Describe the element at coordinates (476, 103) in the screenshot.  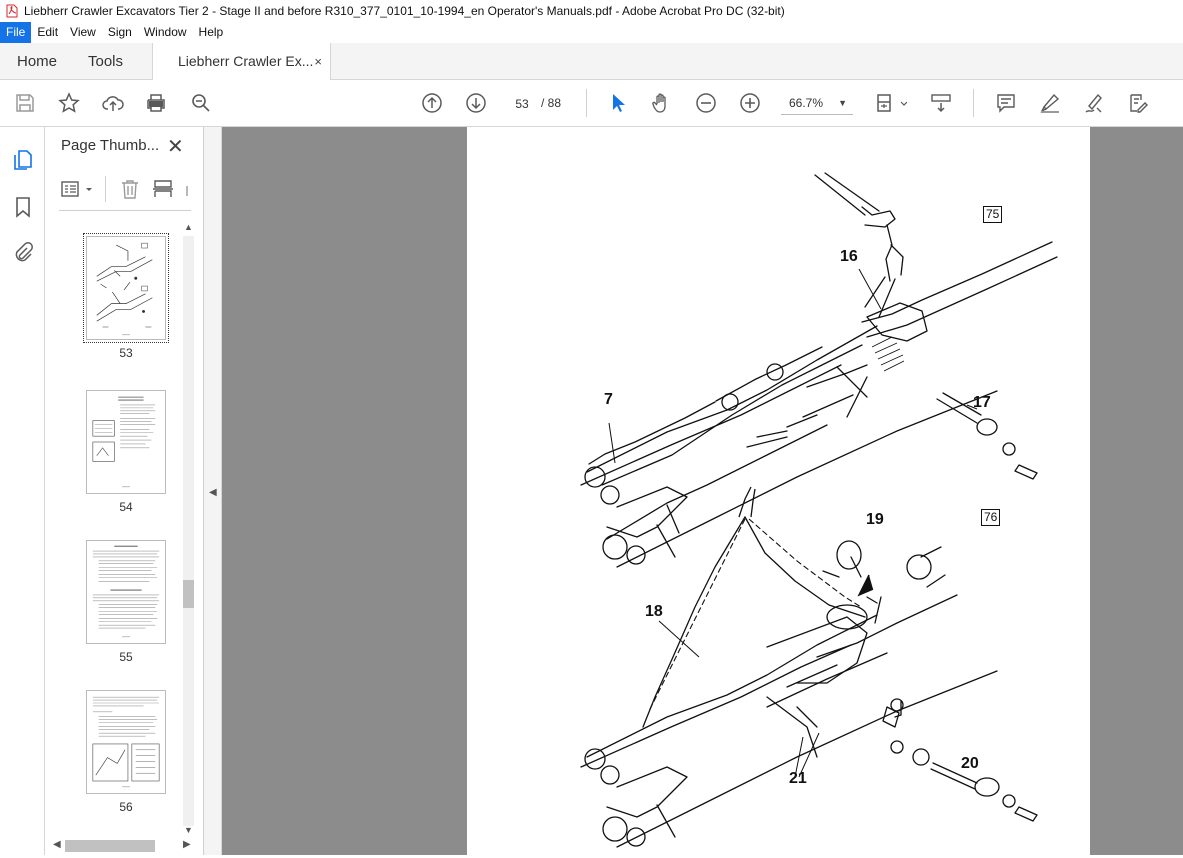
I see `next-page-icon` at that location.